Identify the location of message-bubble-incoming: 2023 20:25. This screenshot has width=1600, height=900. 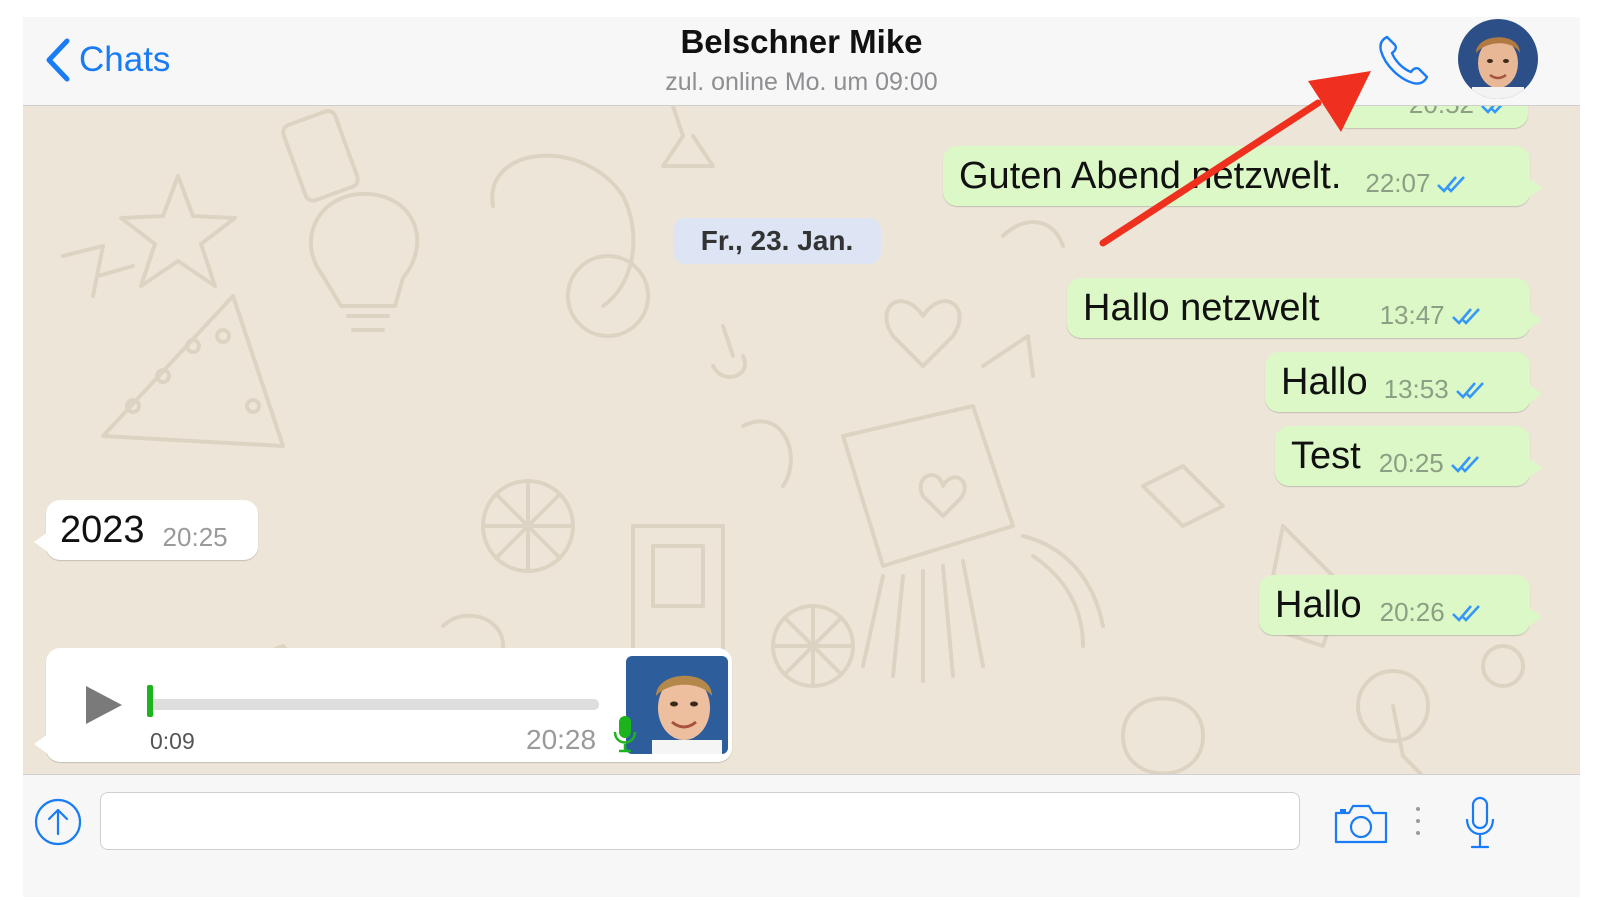
(146, 530).